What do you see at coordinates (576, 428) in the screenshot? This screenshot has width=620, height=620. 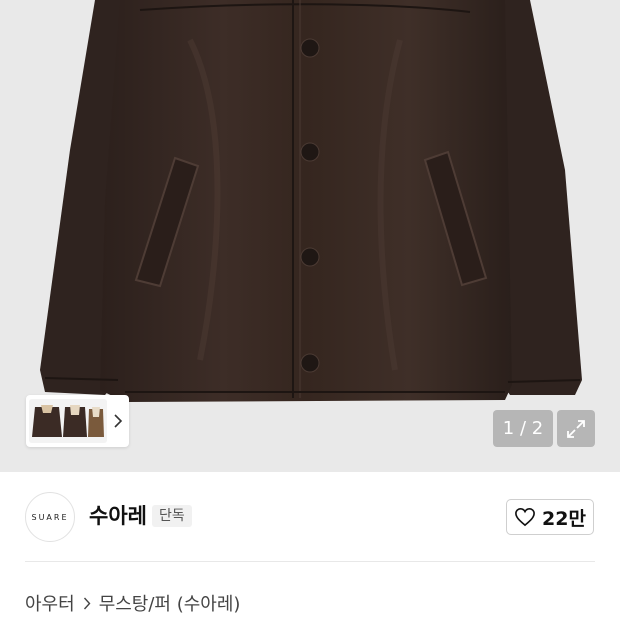 I see `expand-icon` at bounding box center [576, 428].